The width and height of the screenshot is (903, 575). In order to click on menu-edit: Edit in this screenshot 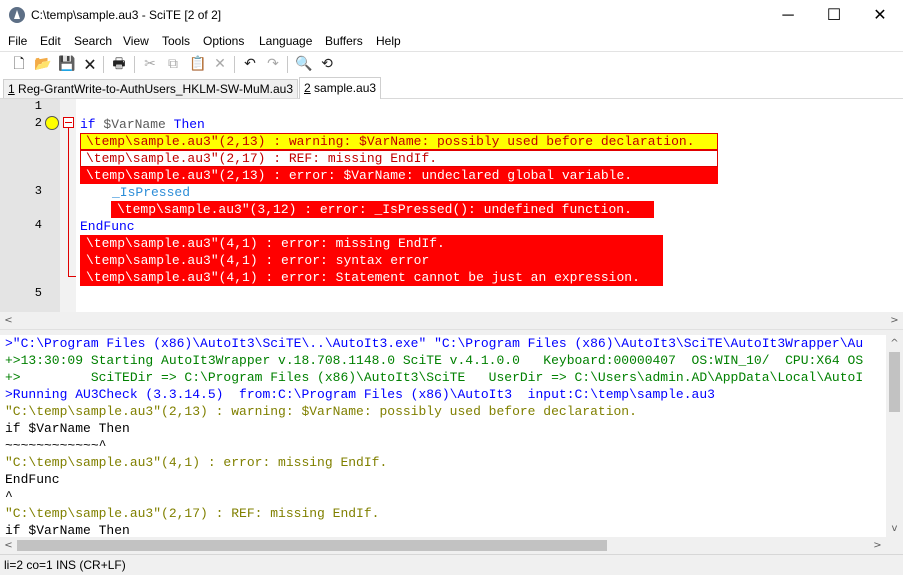, I will do `click(50, 41)`.